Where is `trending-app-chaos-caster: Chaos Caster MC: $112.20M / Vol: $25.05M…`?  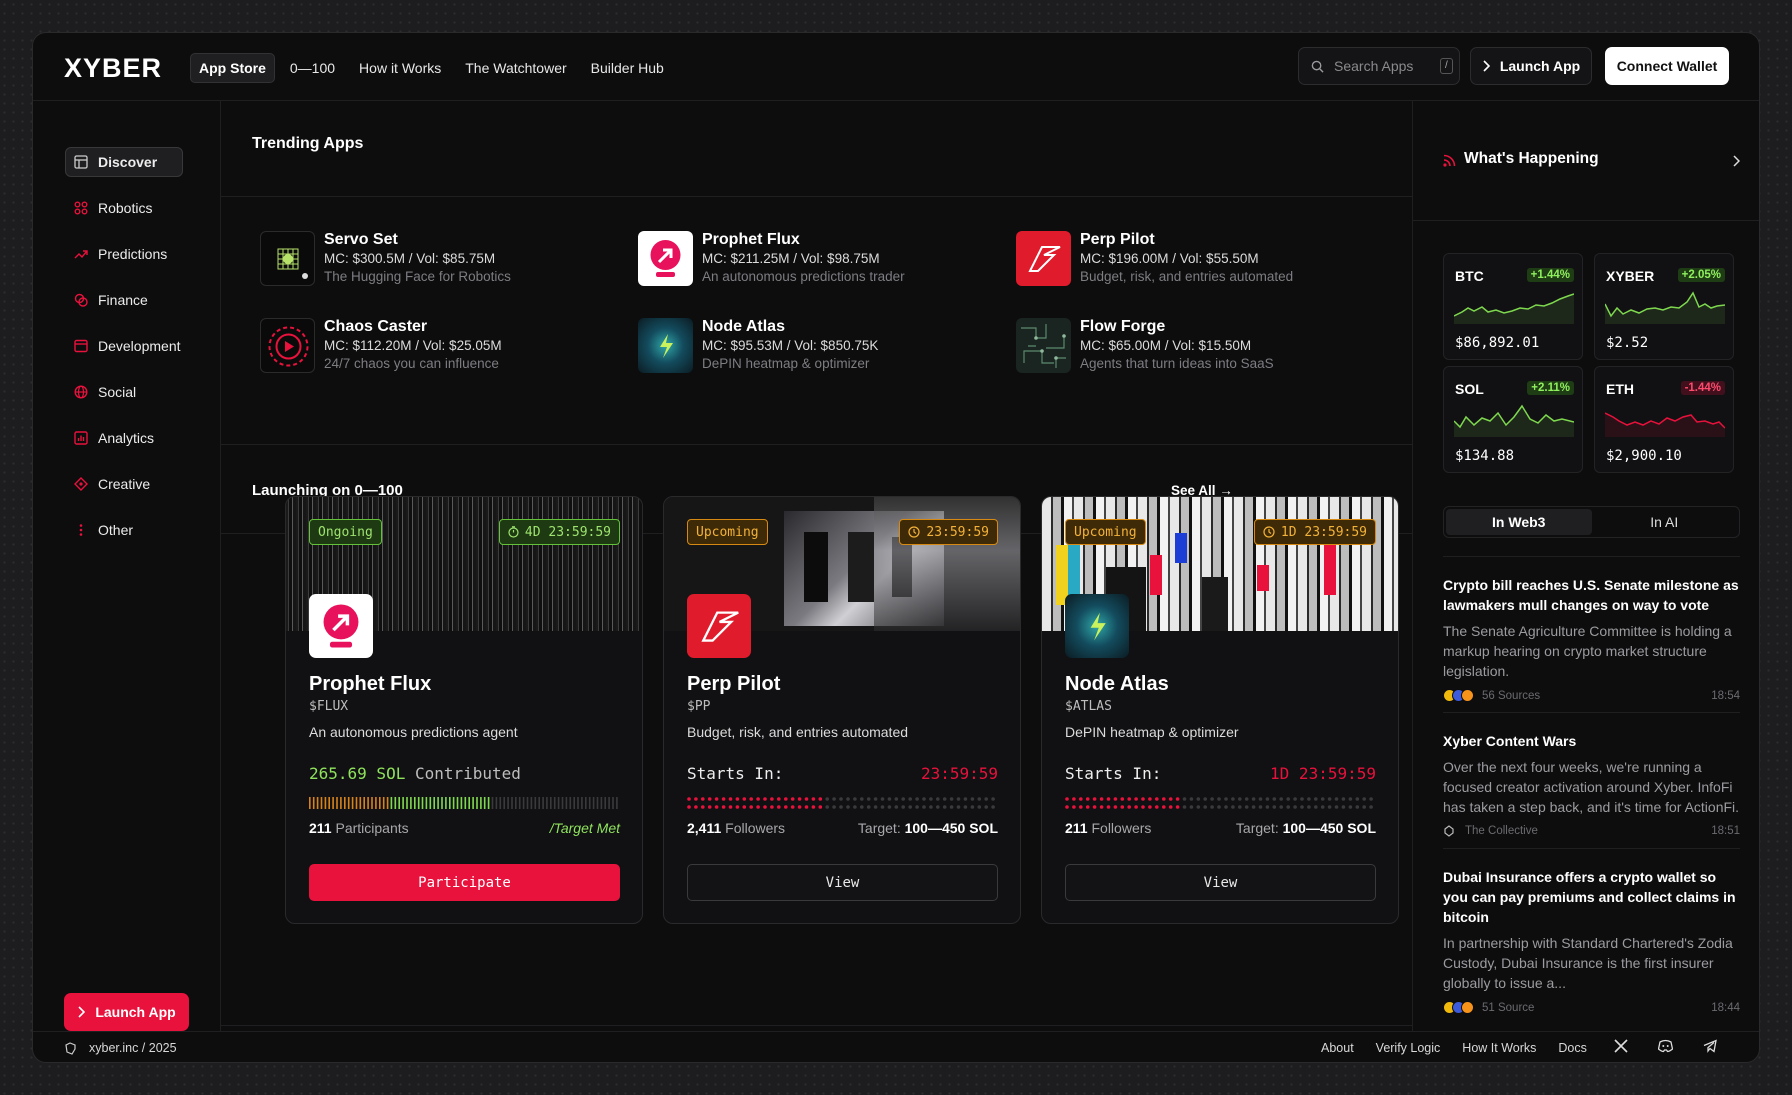 trending-app-chaos-caster: Chaos Caster MC: $112.20M / Vol: $25.05M… is located at coordinates (430, 346).